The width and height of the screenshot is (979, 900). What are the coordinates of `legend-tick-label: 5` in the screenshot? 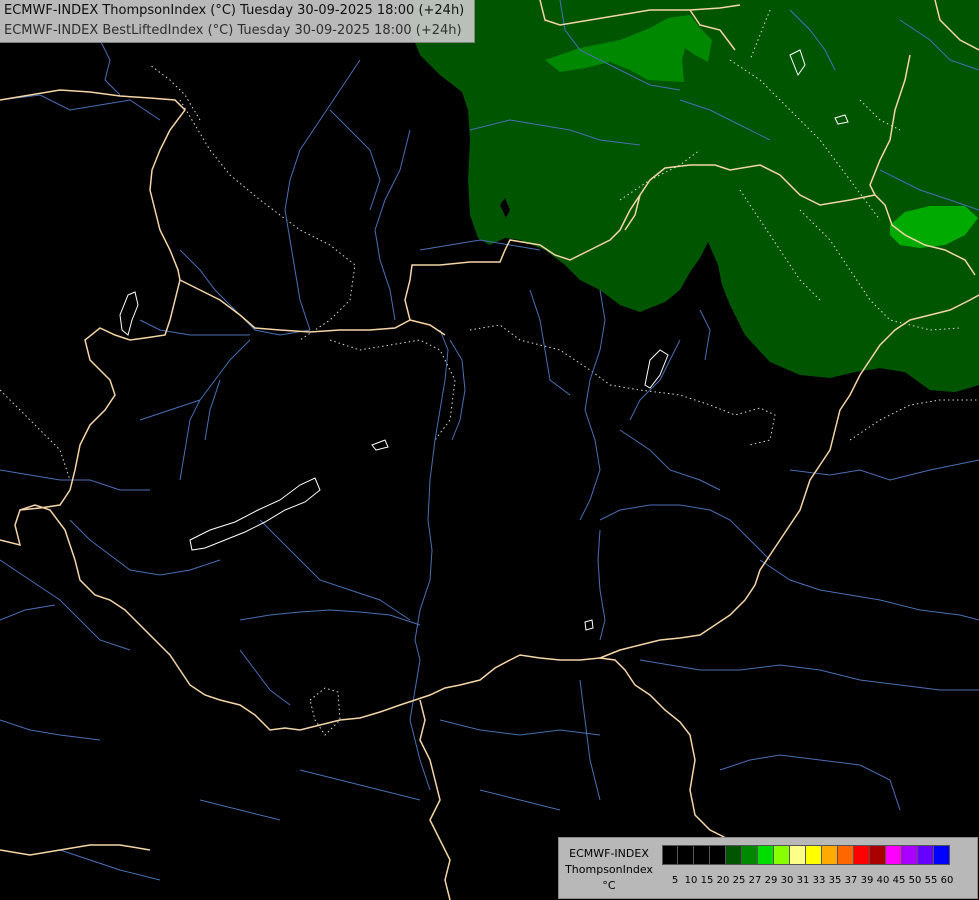 It's located at (675, 880).